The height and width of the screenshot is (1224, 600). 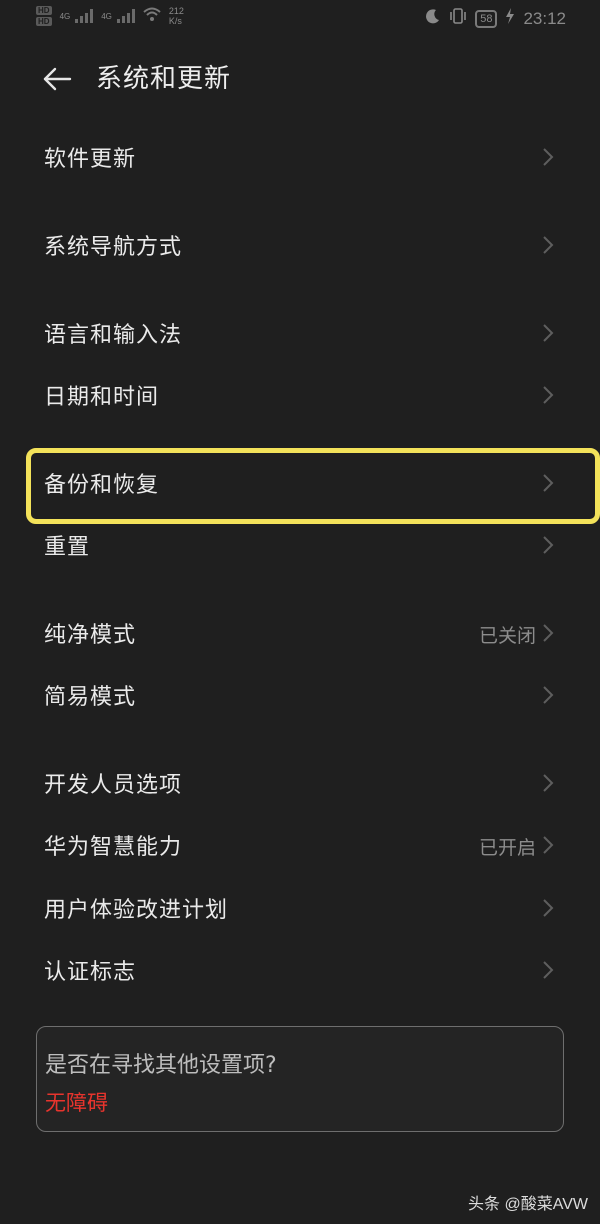 I want to click on menu-item-status: 已开启, so click(x=507, y=848).